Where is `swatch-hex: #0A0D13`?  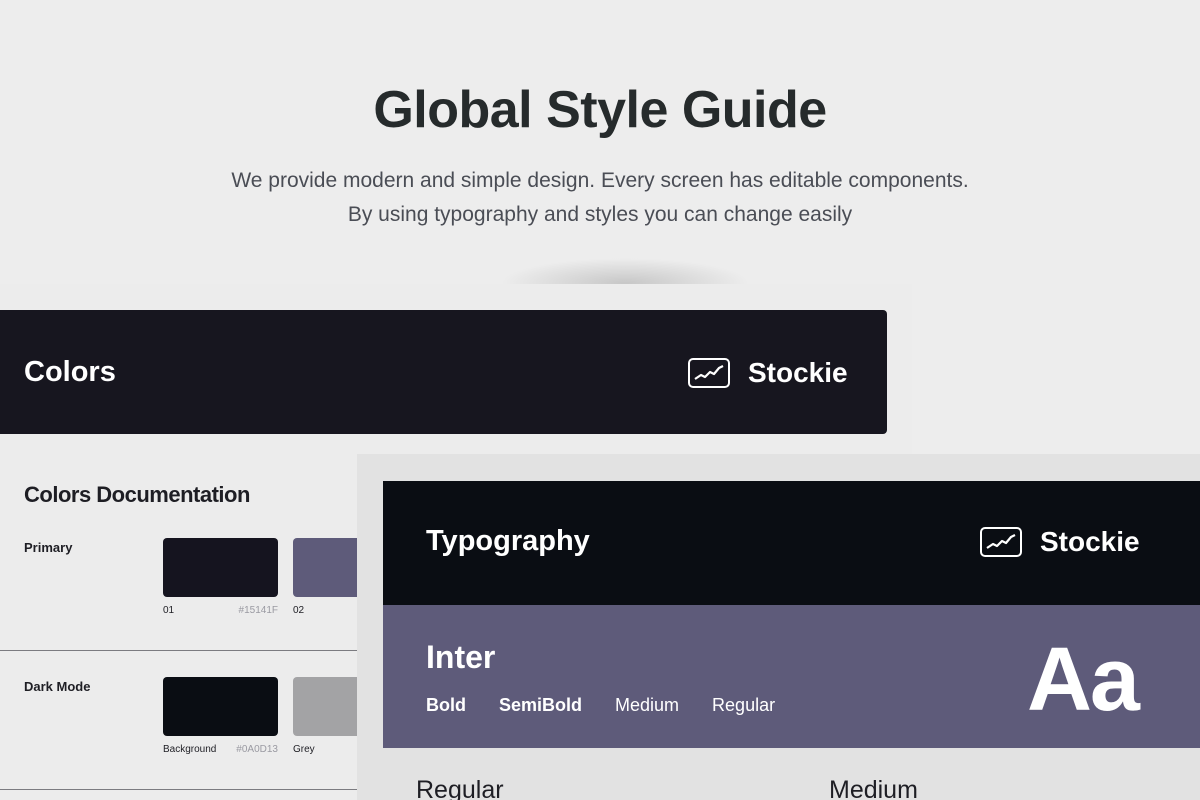
swatch-hex: #0A0D13 is located at coordinates (257, 749).